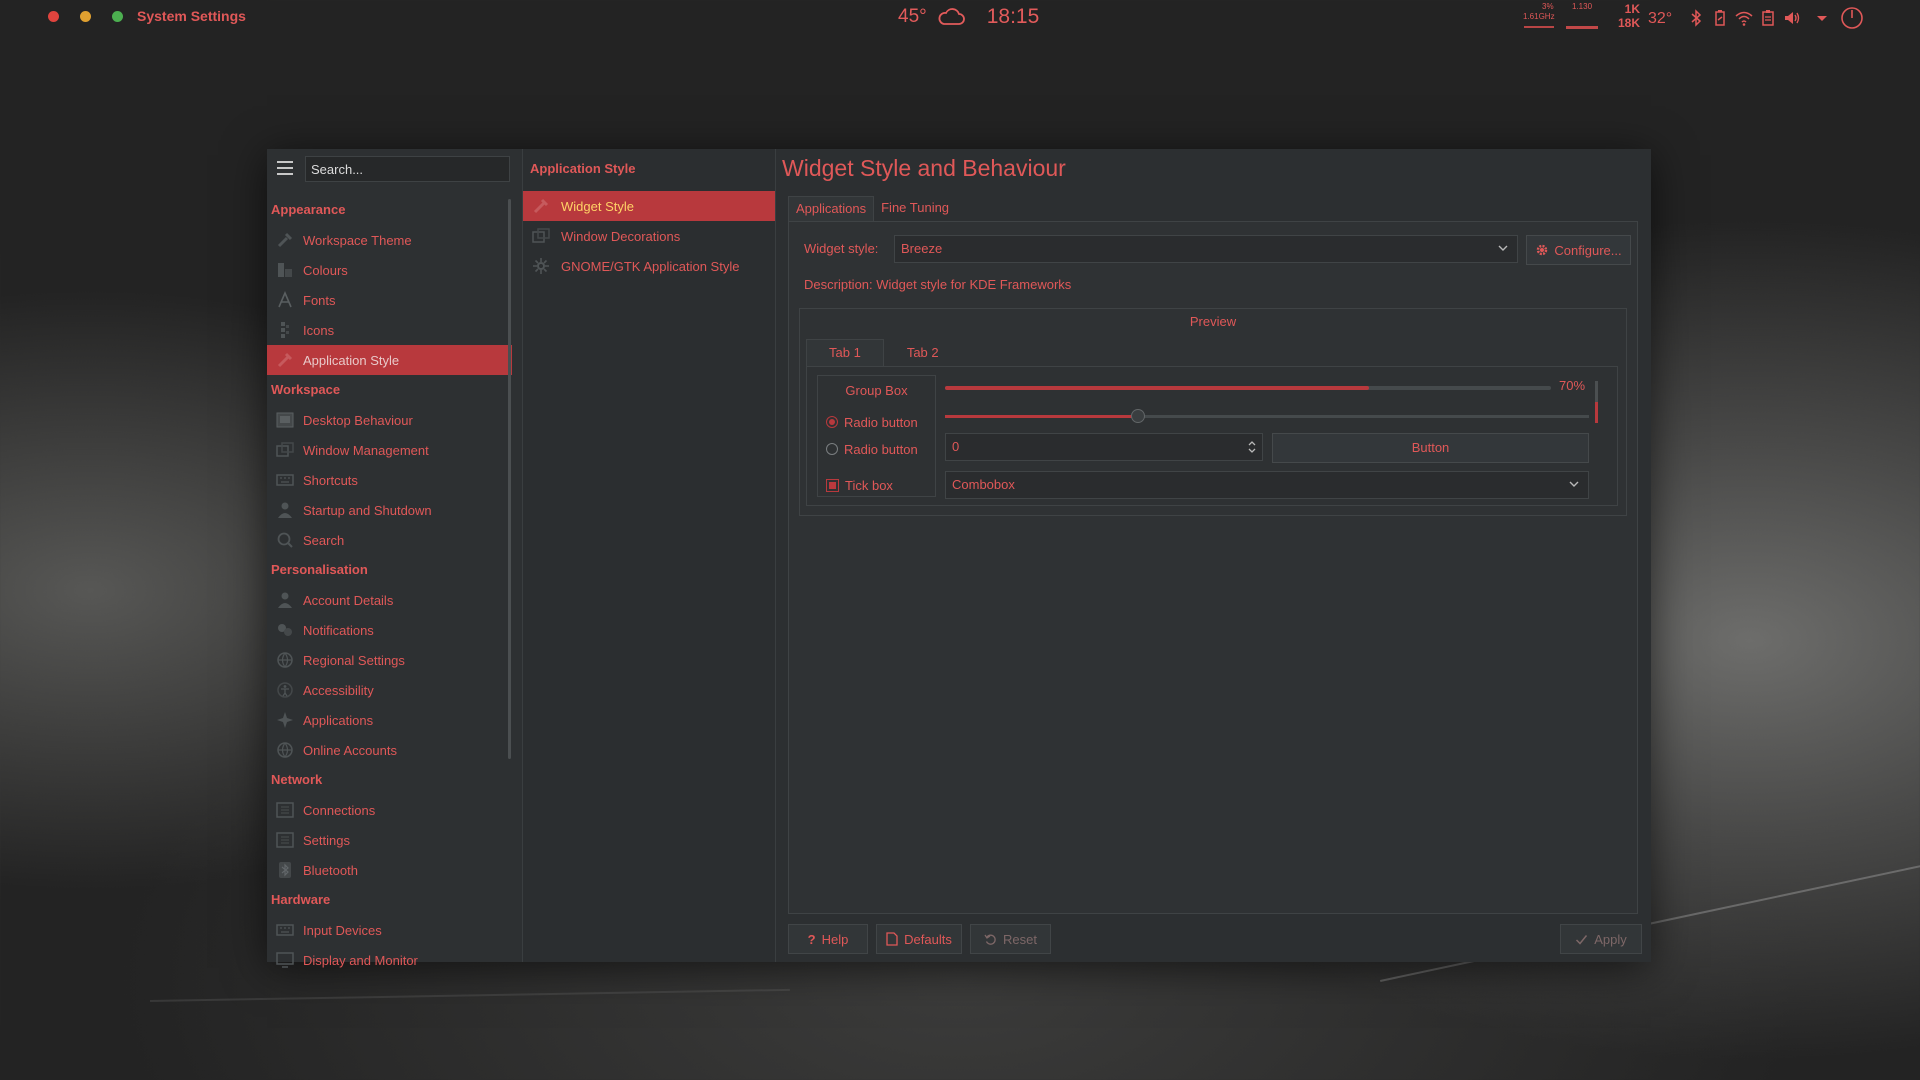 This screenshot has height=1080, width=1920. Describe the element at coordinates (811, 939) in the screenshot. I see `help-icon: ?` at that location.